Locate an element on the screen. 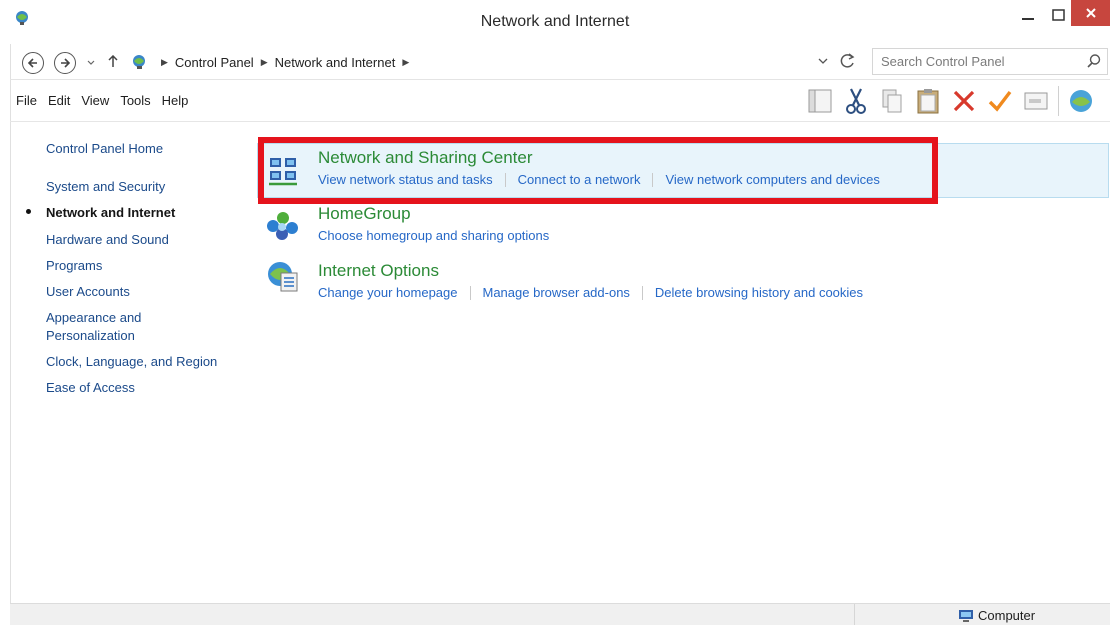 The width and height of the screenshot is (1110, 625). active-bullet-icon is located at coordinates (28, 211).